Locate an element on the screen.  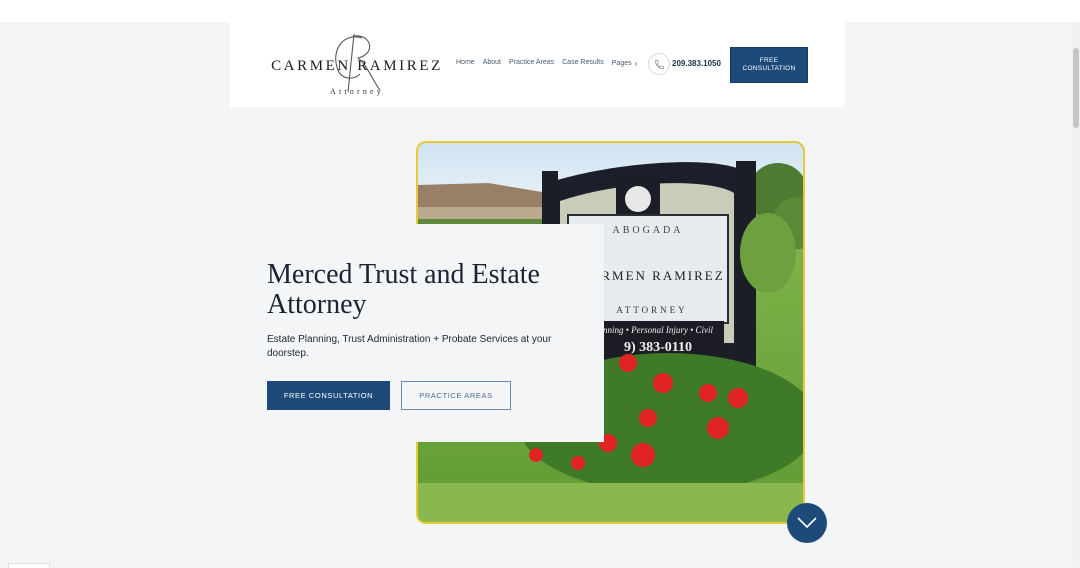
sign-title: ATTORNEY is located at coordinates (651, 310).